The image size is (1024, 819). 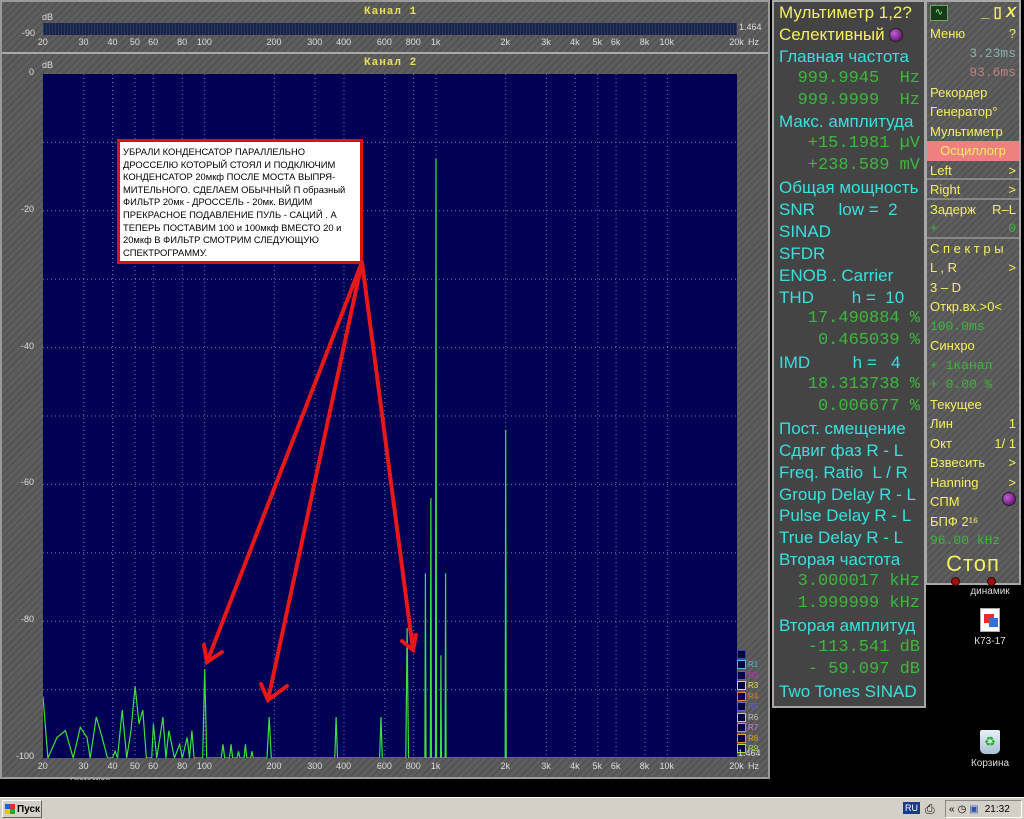 What do you see at coordinates (849, 473) in the screenshot?
I see `multimeter-row: Freq. Ratio L / R` at bounding box center [849, 473].